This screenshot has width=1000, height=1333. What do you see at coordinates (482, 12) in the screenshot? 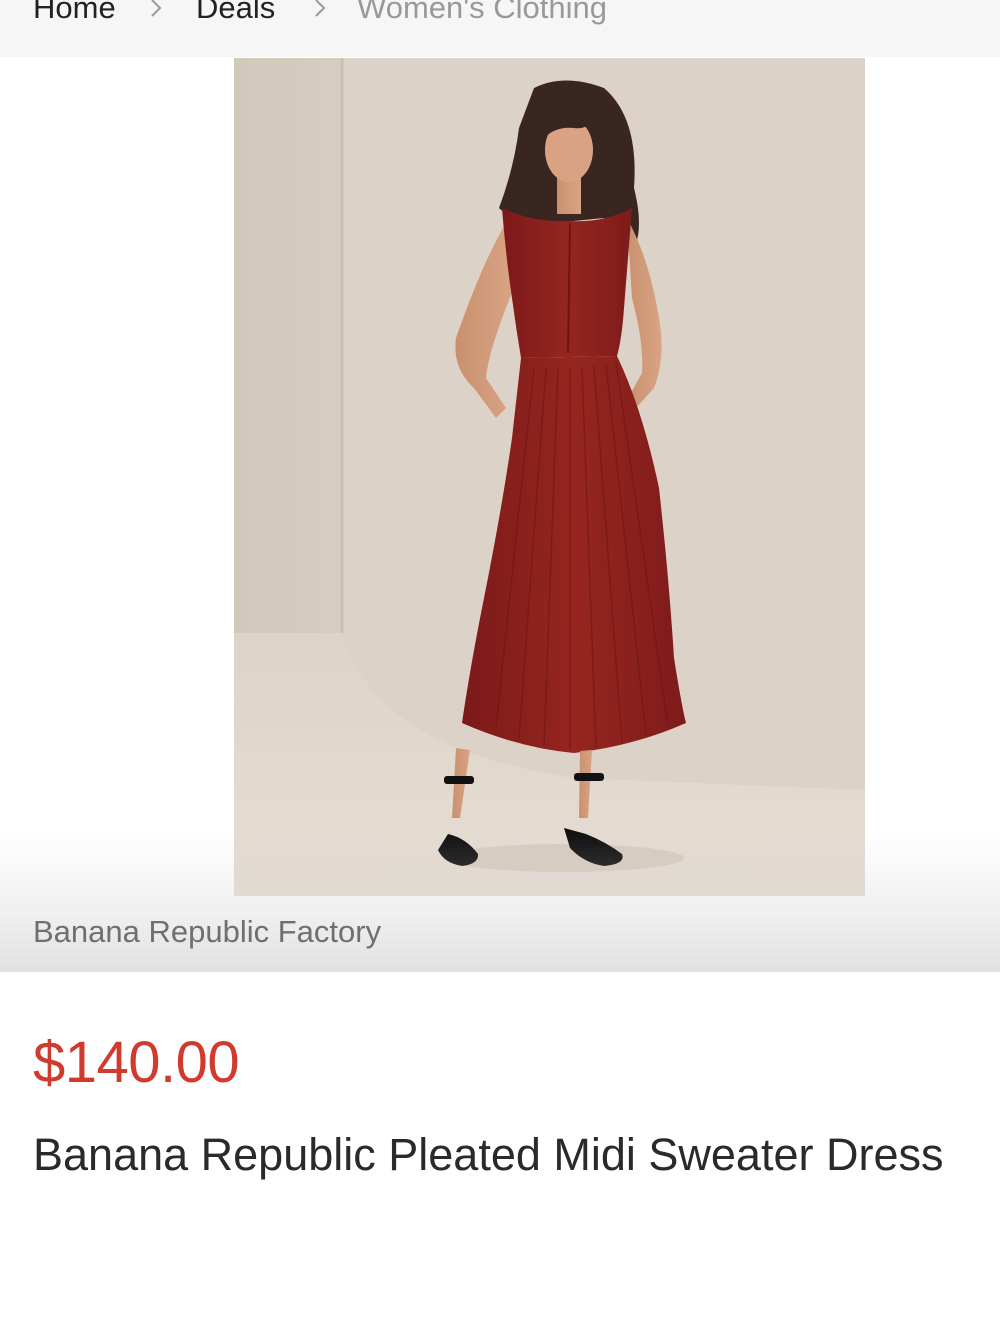
I see `breadcrumb-current-page: Women's Clothing` at bounding box center [482, 12].